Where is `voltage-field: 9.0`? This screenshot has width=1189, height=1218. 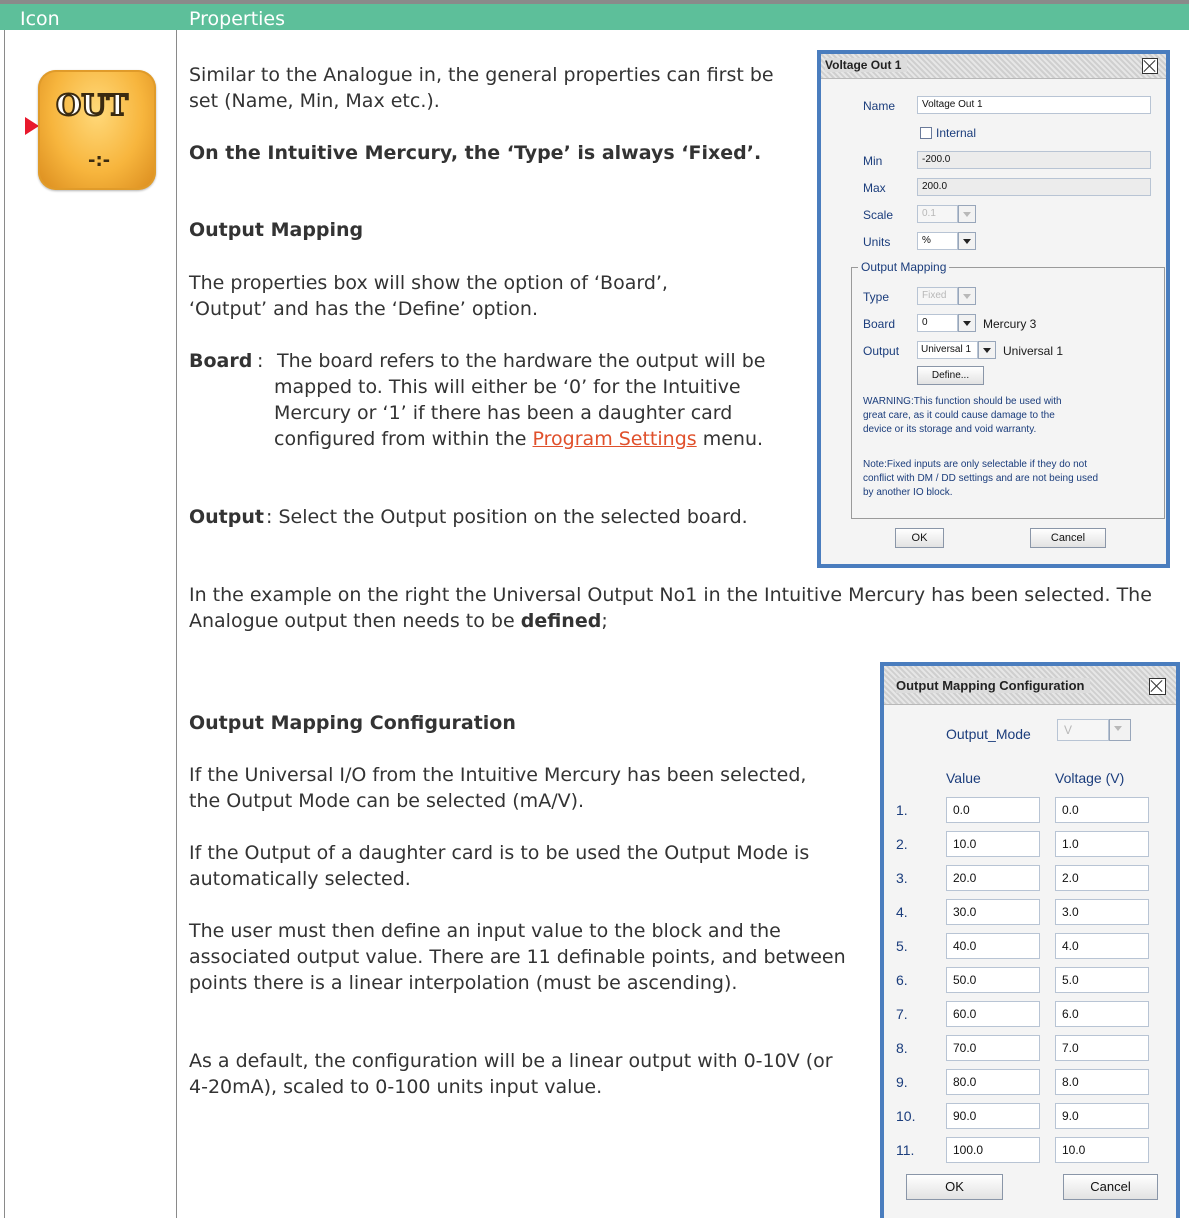 voltage-field: 9.0 is located at coordinates (1102, 1116).